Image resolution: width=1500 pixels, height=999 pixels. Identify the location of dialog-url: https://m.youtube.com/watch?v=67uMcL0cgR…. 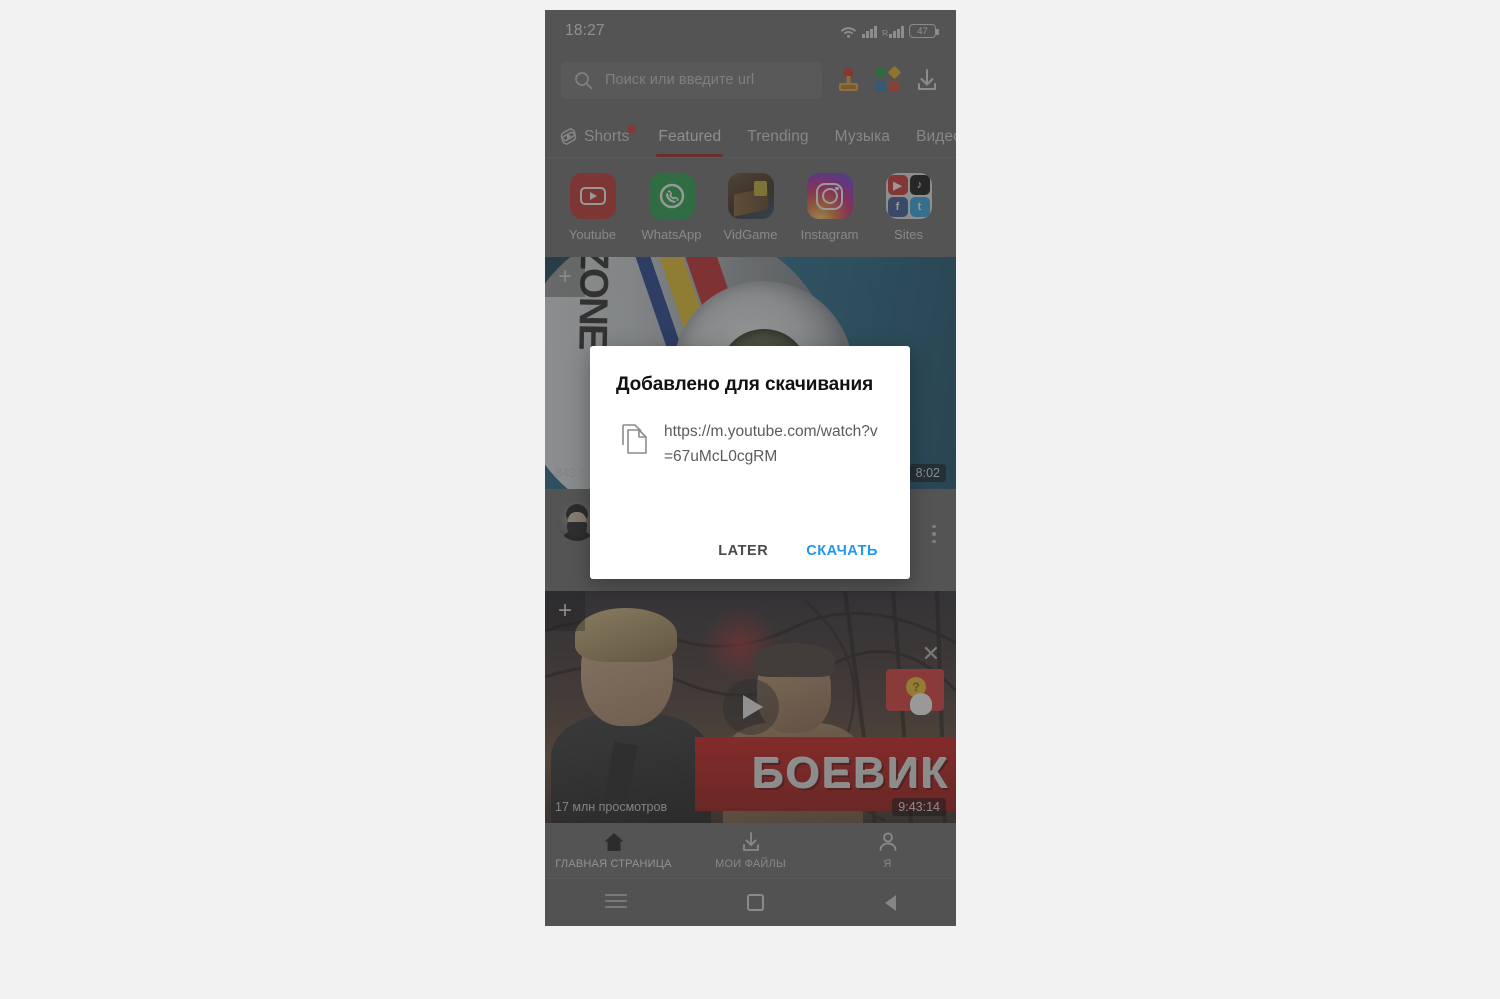
(771, 444).